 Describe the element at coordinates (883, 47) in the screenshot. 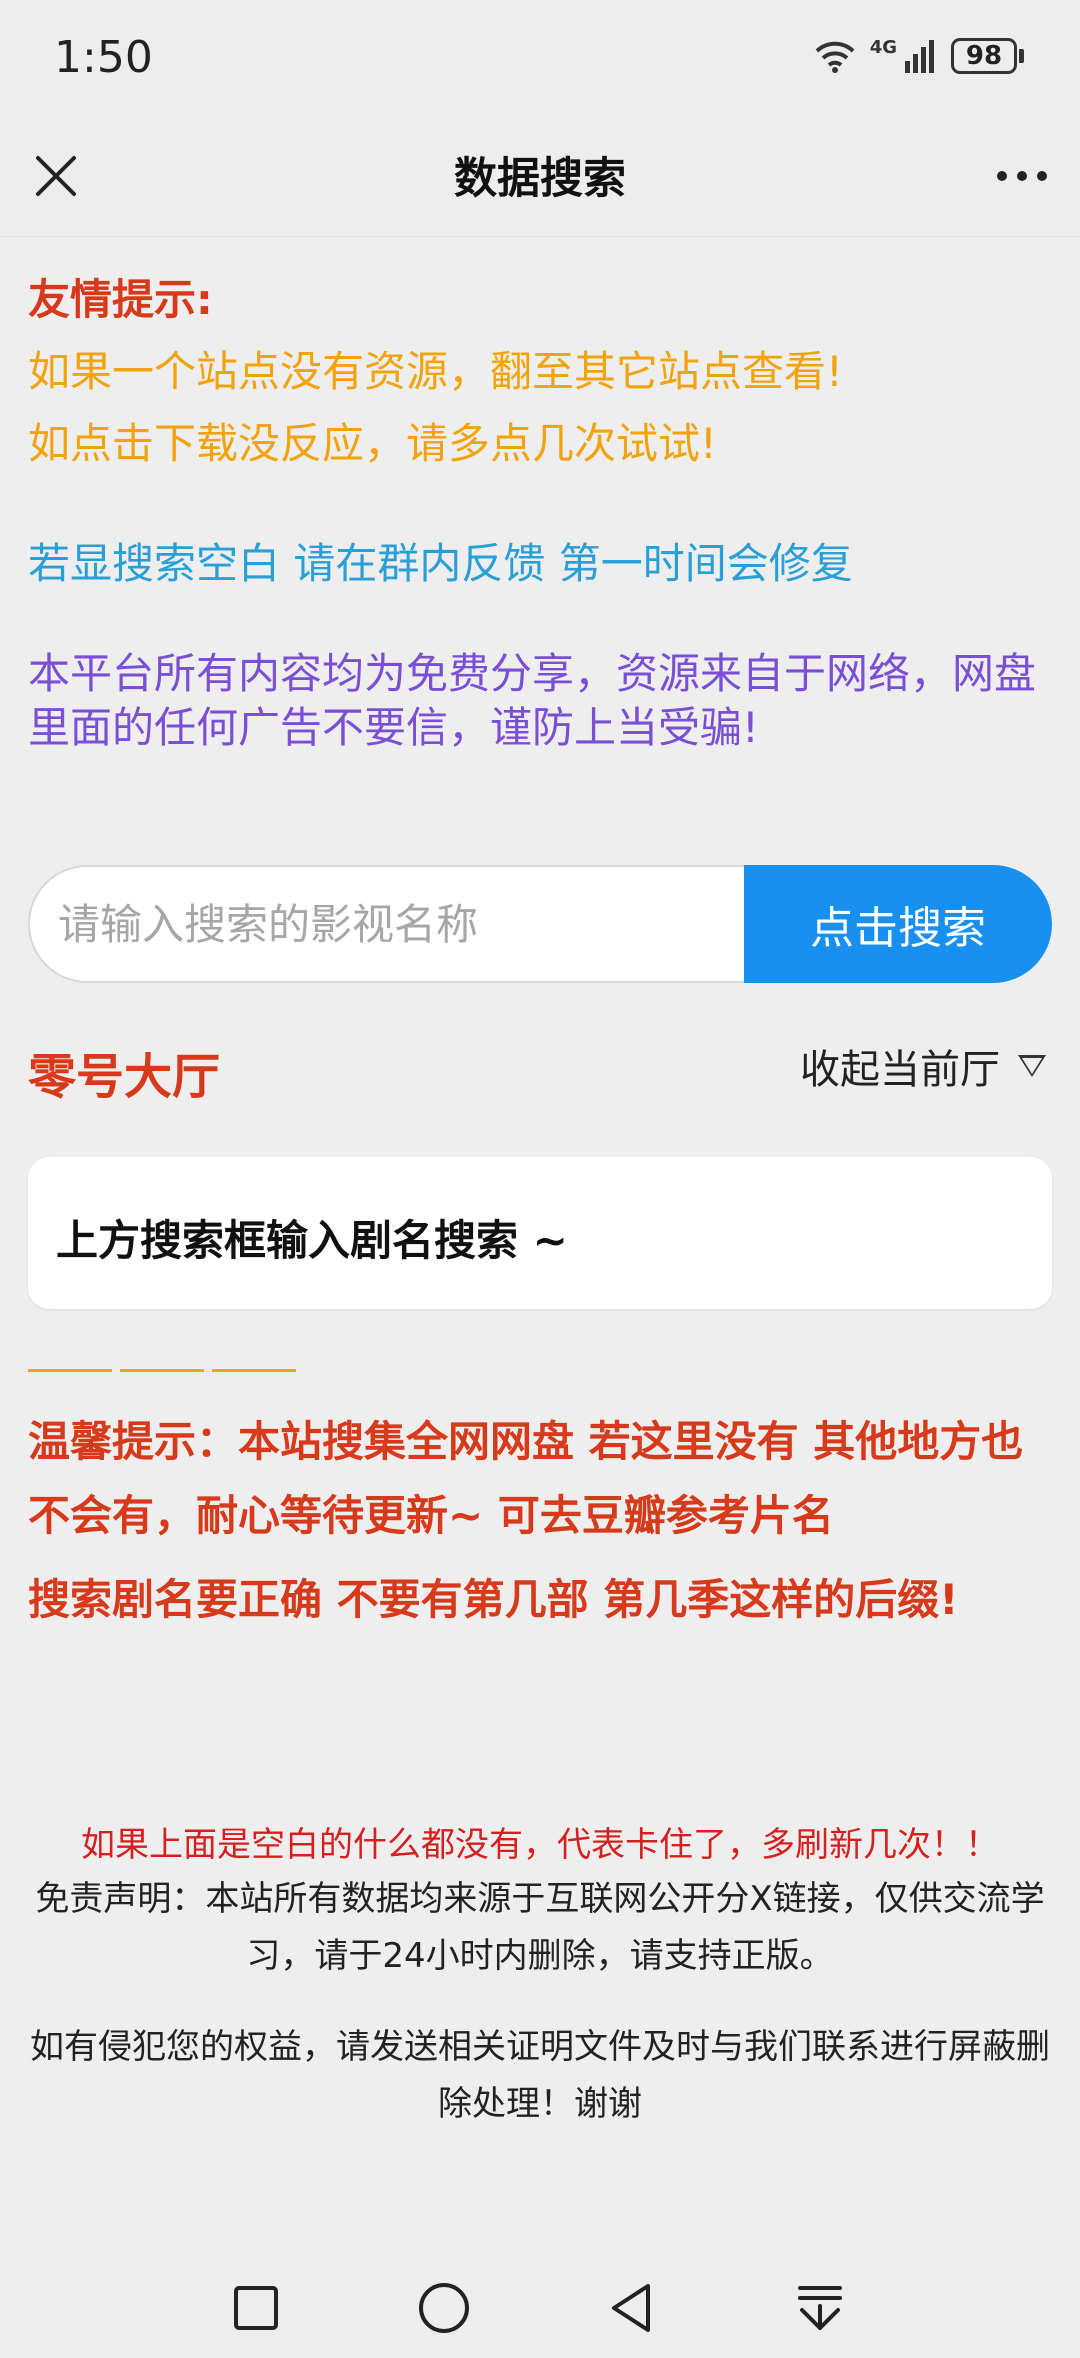

I see `network-label: 4G` at that location.